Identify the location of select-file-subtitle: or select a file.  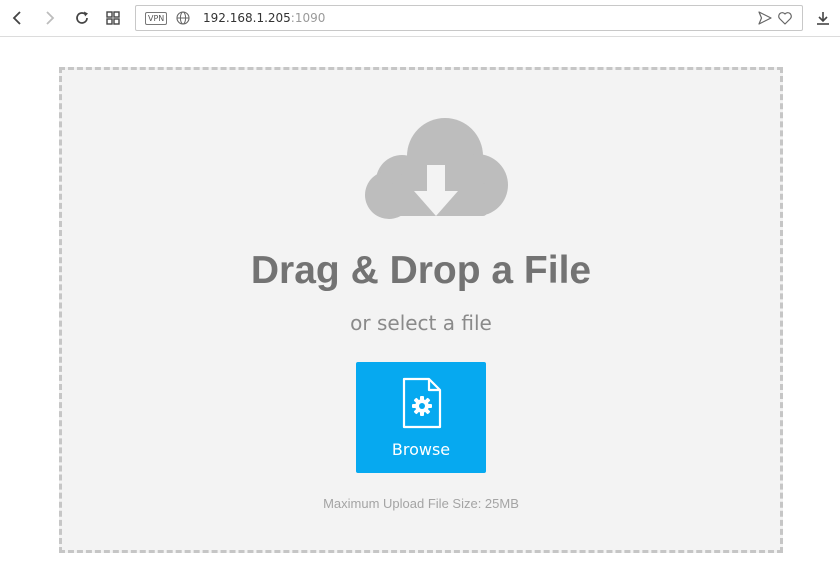
(421, 323).